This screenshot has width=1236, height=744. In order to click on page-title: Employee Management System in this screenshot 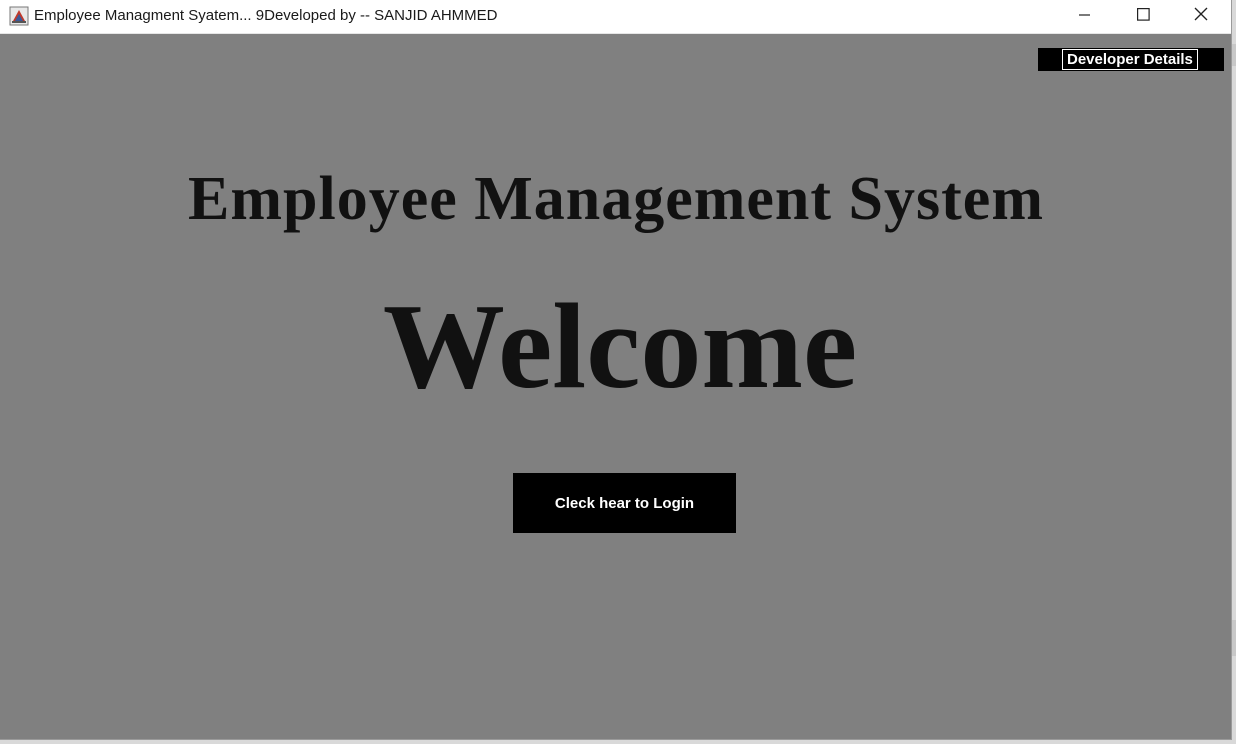, I will do `click(616, 199)`.